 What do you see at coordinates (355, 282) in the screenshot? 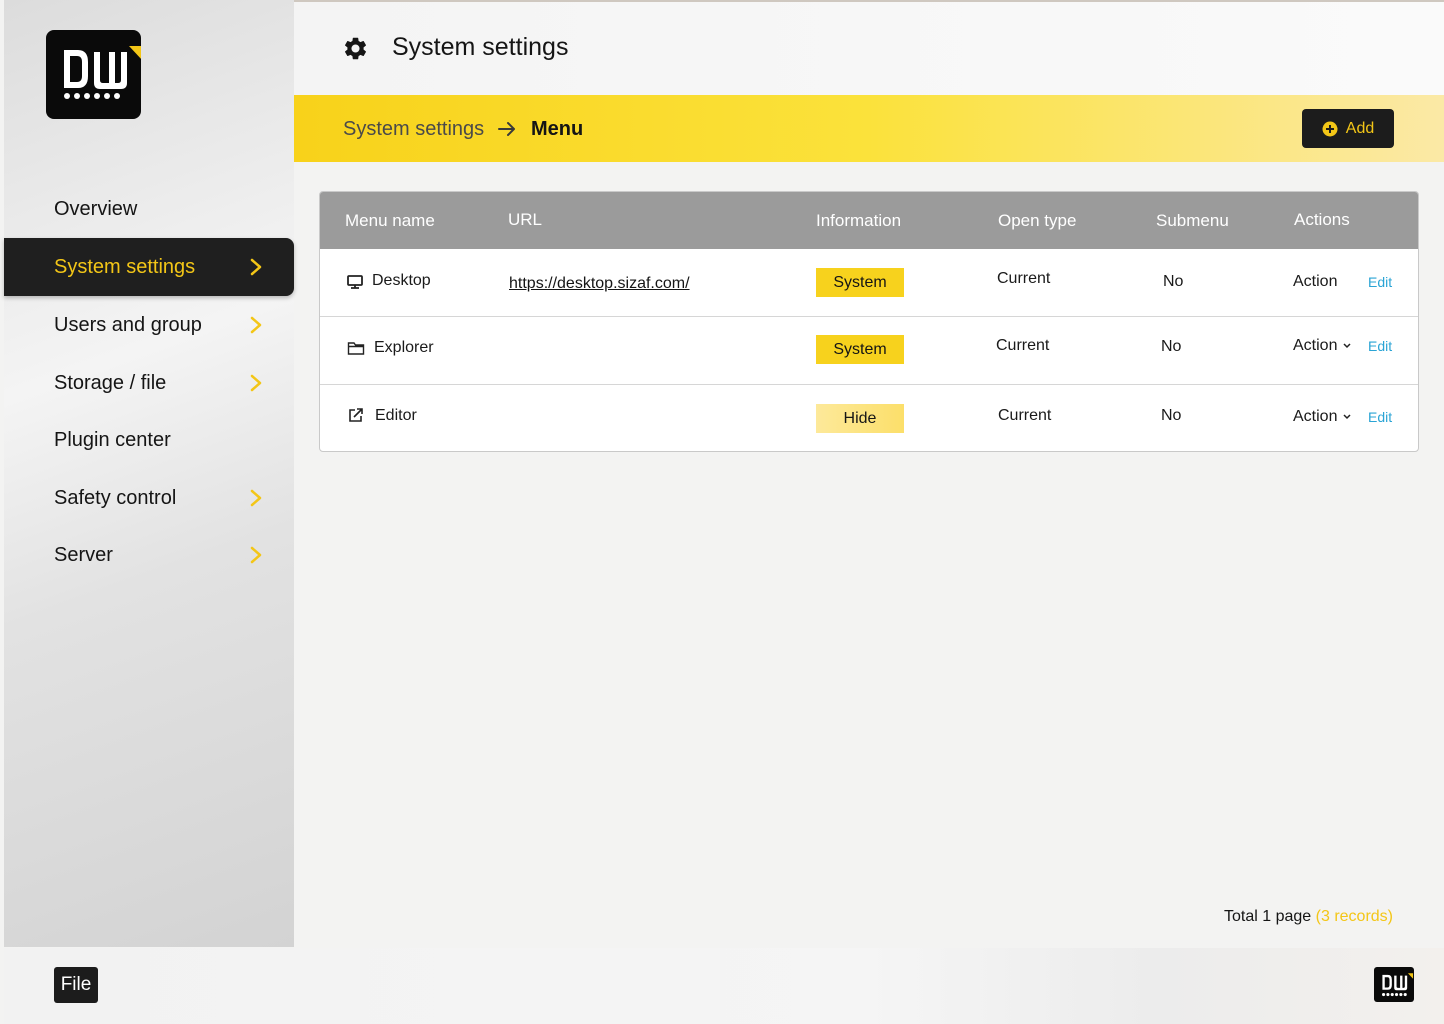
I see `monitor-icon` at bounding box center [355, 282].